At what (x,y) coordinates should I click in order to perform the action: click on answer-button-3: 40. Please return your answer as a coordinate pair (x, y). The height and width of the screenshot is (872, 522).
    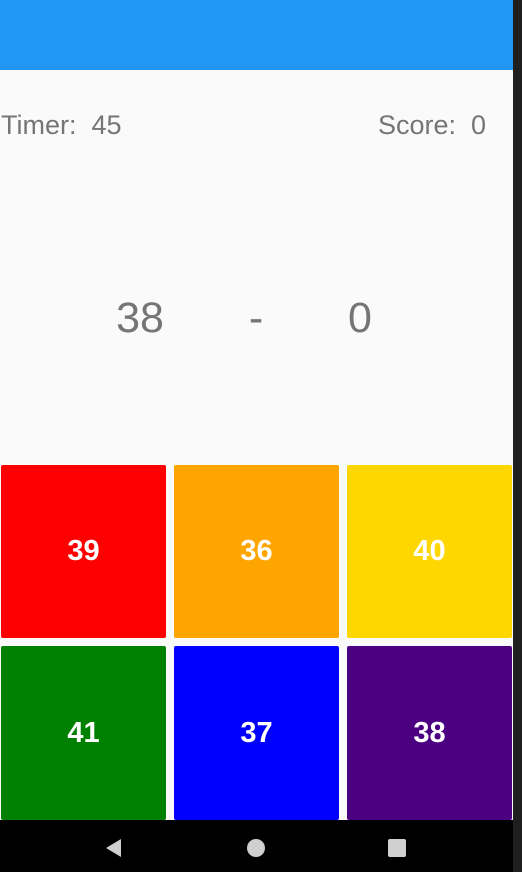
    Looking at the image, I should click on (429, 551).